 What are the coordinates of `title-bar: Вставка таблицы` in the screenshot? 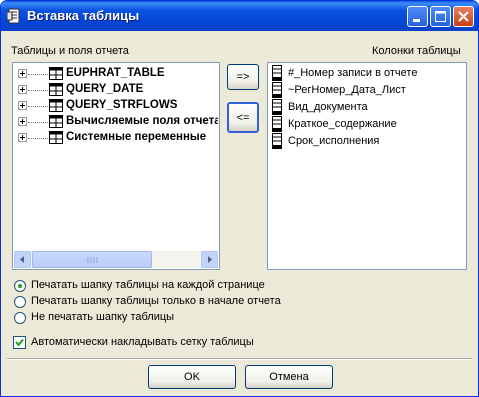 It's located at (239, 16).